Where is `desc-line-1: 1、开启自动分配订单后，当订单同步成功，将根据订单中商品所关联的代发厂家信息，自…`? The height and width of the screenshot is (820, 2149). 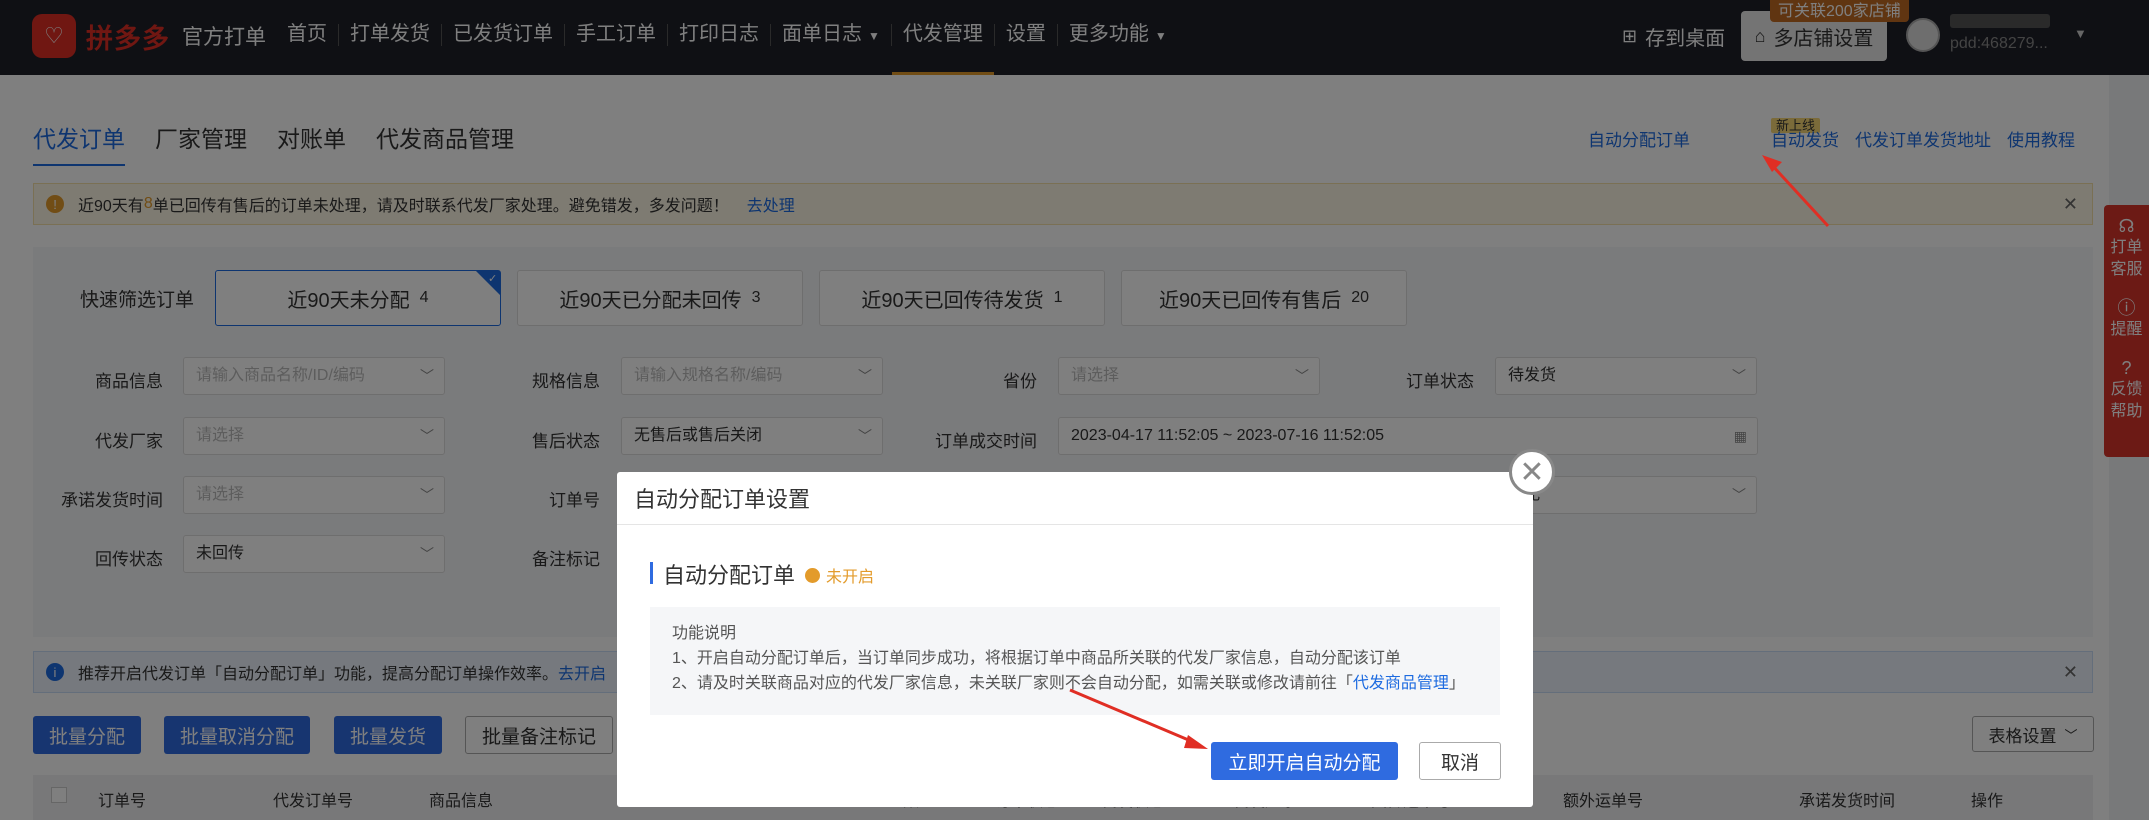
desc-line-1: 1、开启自动分配订单后，当订单同步成功，将根据订单中商品所关联的代发厂家信息，自… is located at coordinates (1036, 658).